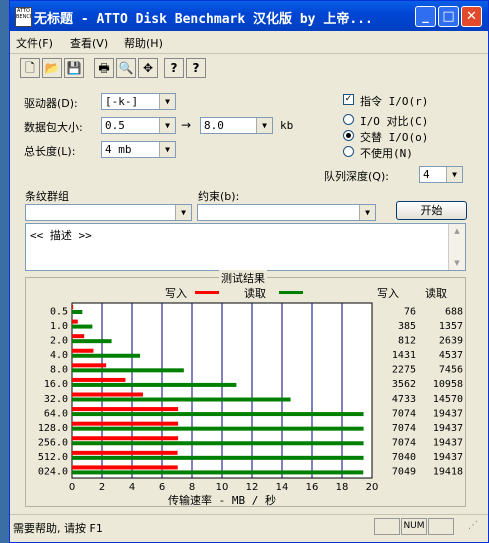  I want to click on description-box: << 描述 >> ▲ ▼, so click(245, 247).